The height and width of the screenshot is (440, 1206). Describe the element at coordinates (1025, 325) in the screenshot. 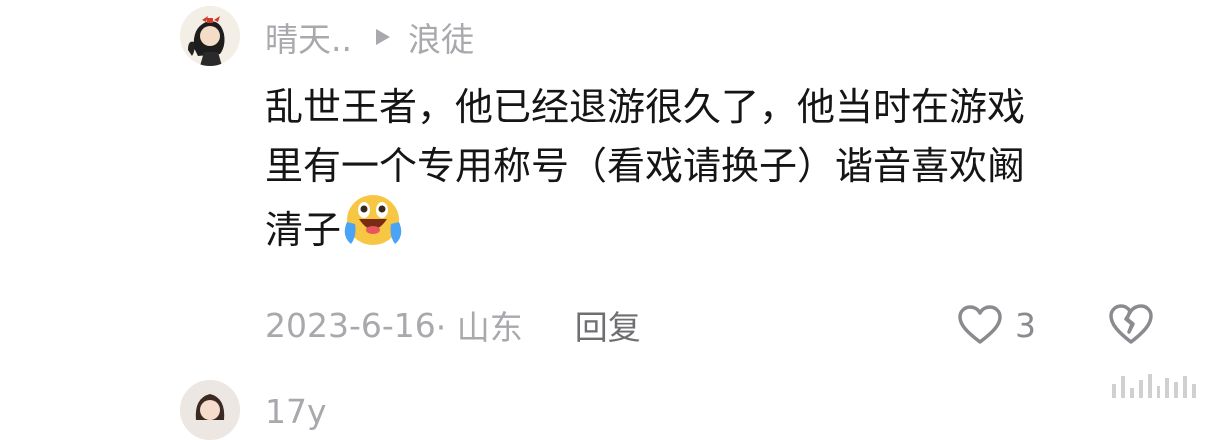

I see `like-count: 3` at that location.